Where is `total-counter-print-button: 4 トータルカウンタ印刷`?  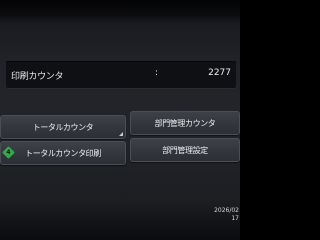 total-counter-print-button: 4 トータルカウンタ印刷 is located at coordinates (63, 153).